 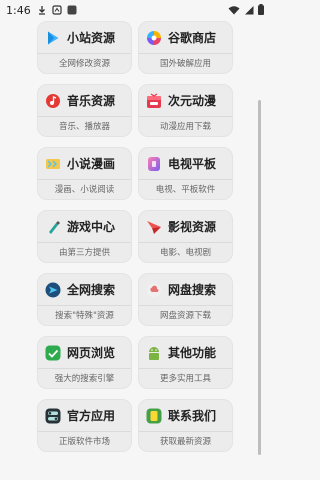 I want to click on wifi-icon, so click(x=234, y=11).